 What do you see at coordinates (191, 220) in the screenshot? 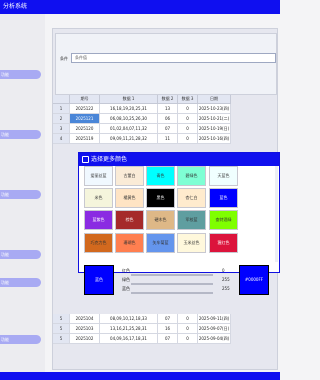
I see `color-swatch: 军校蓝` at bounding box center [191, 220].